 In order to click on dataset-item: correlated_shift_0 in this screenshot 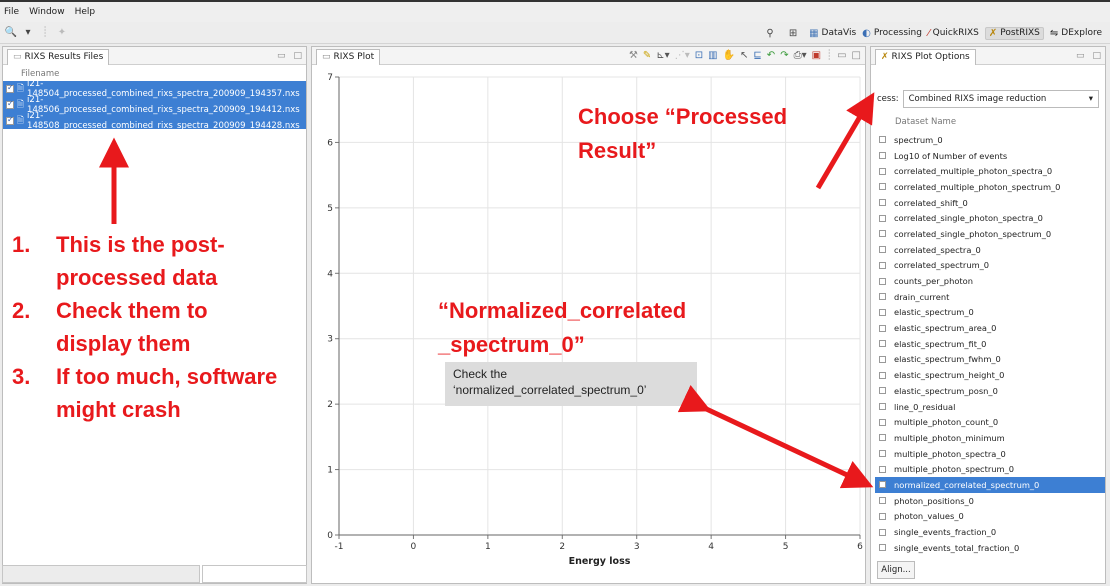, I will do `click(990, 203)`.